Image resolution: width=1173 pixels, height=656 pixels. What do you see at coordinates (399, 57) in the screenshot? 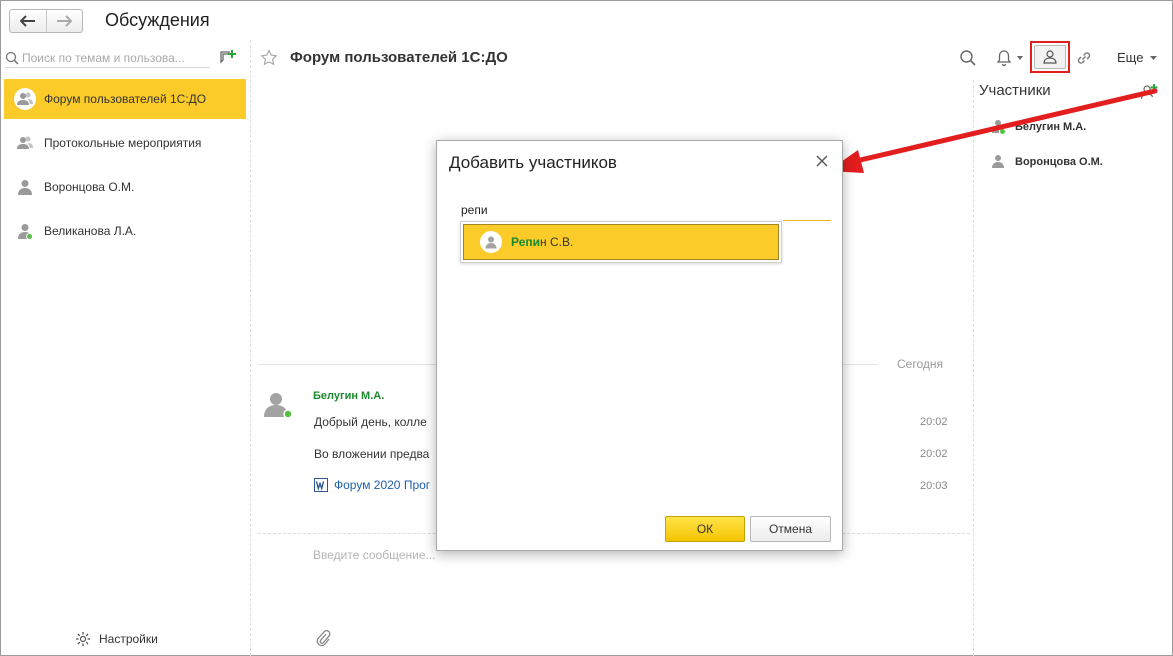
I see `discussion-title: Форум пользователей 1С:ДО` at bounding box center [399, 57].